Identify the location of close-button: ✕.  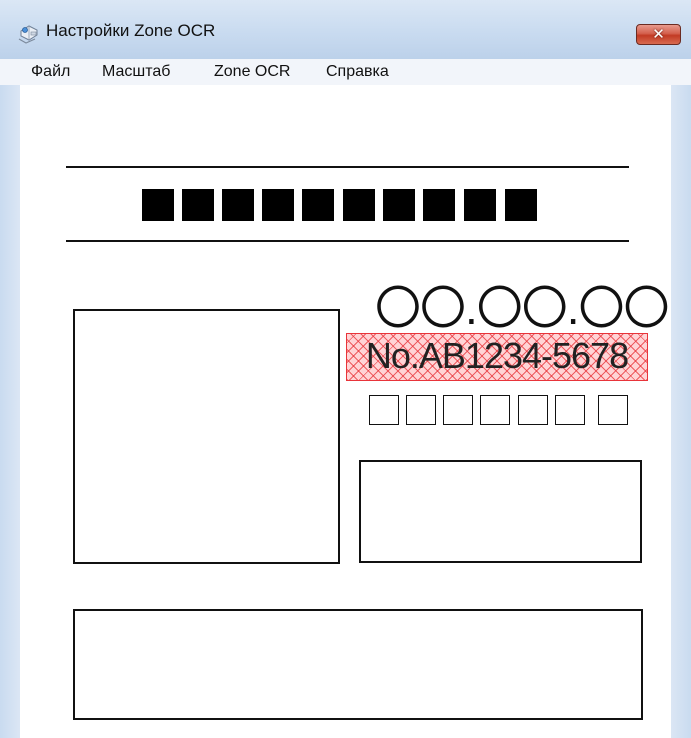
(658, 34).